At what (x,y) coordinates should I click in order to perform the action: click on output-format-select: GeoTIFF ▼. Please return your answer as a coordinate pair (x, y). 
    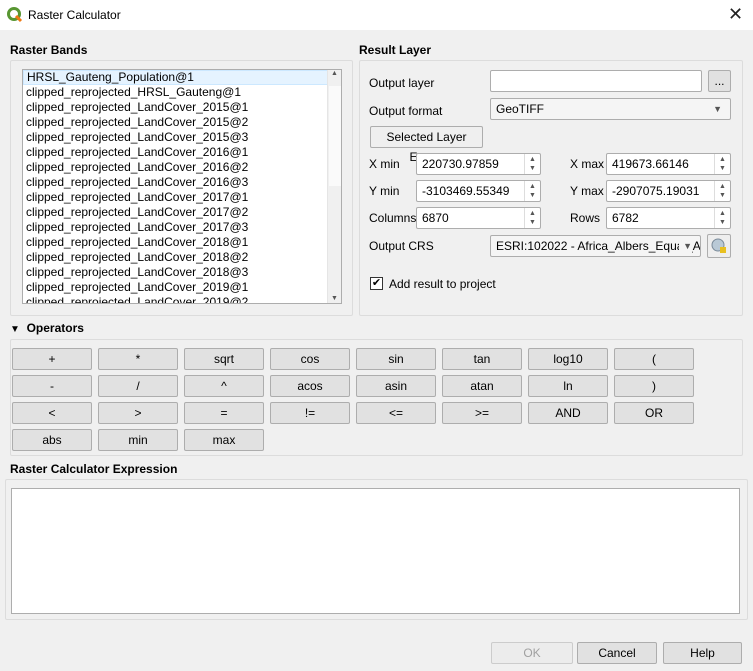
    Looking at the image, I should click on (610, 109).